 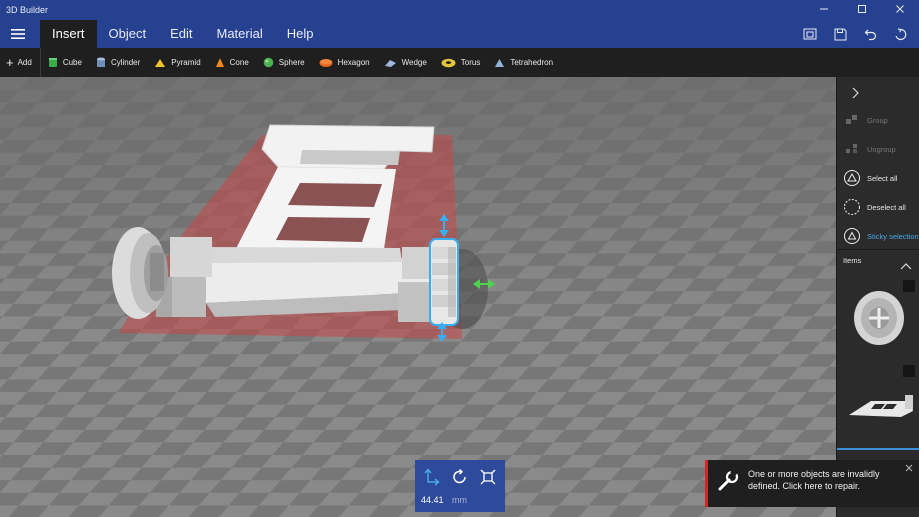 What do you see at coordinates (72, 62) in the screenshot?
I see `shape-label-cube: Cube` at bounding box center [72, 62].